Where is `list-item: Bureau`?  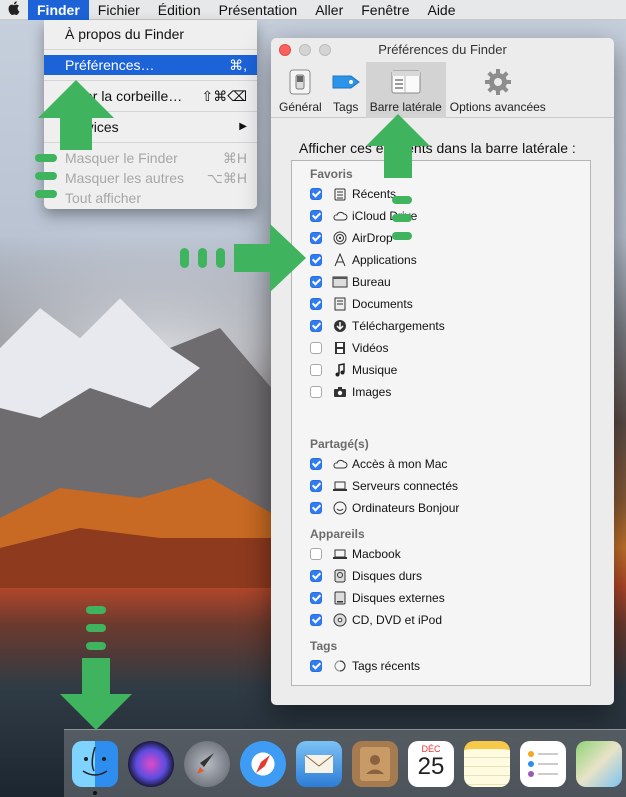 list-item: Bureau is located at coordinates (450, 282).